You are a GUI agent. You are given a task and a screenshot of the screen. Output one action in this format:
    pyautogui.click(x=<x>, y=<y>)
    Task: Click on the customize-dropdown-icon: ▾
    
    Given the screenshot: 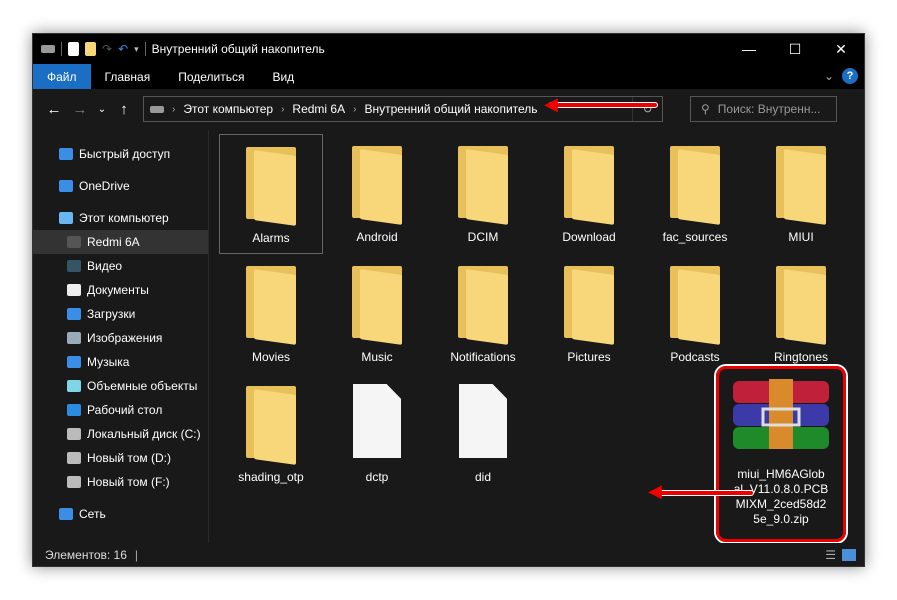 What is the action you would take?
    pyautogui.click(x=136, y=49)
    